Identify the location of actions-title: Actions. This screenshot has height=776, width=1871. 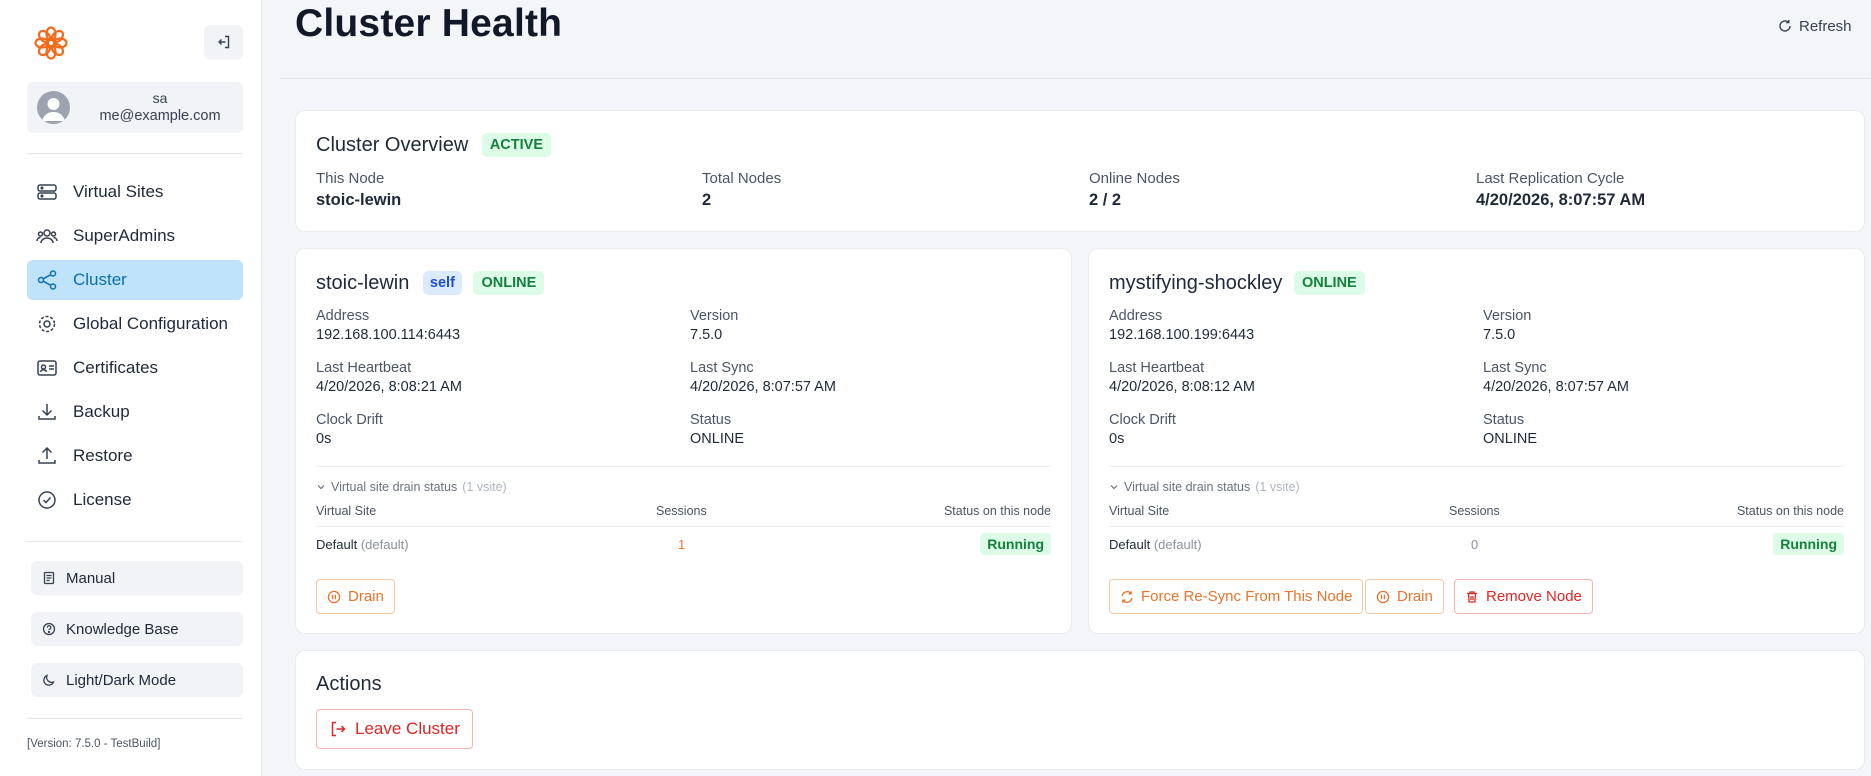
(349, 684).